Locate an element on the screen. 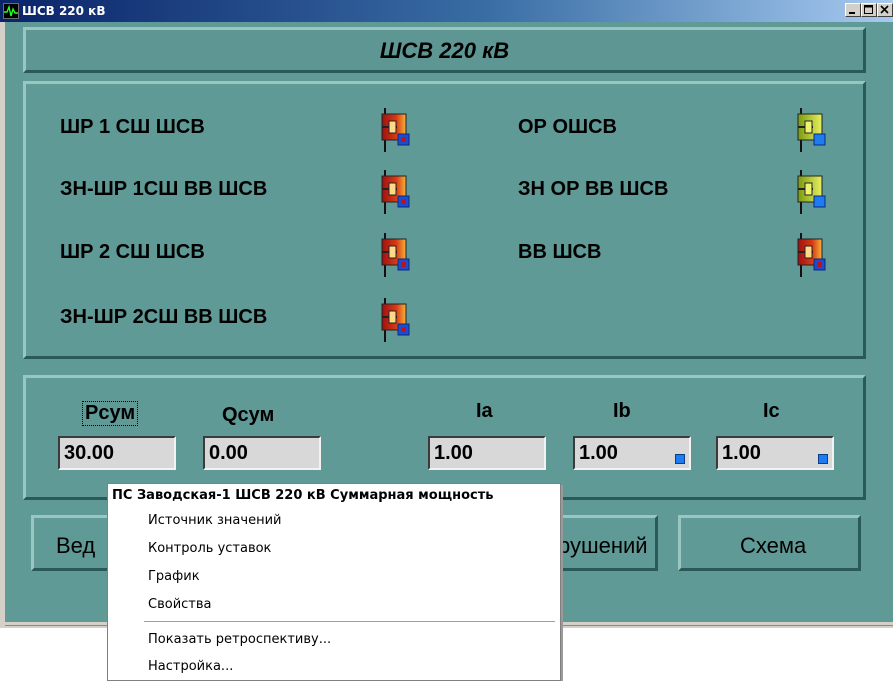 The height and width of the screenshot is (681, 893). window-title: ШСВ 220 кВ is located at coordinates (64, 11).